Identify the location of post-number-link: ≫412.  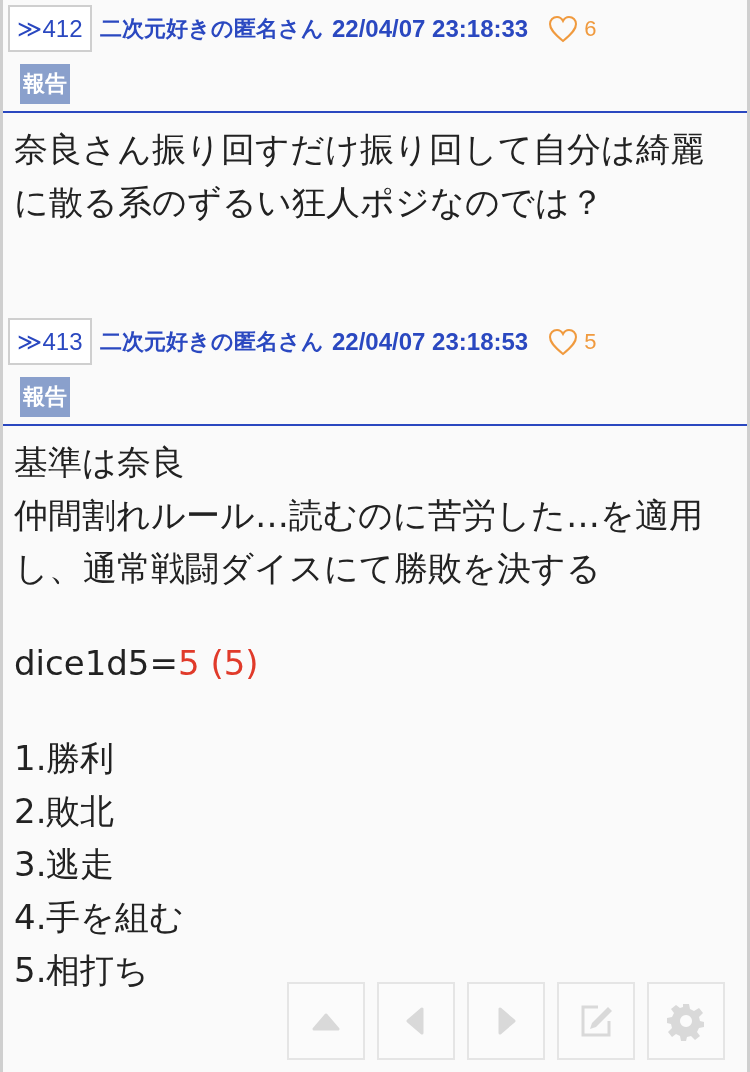
(50, 28).